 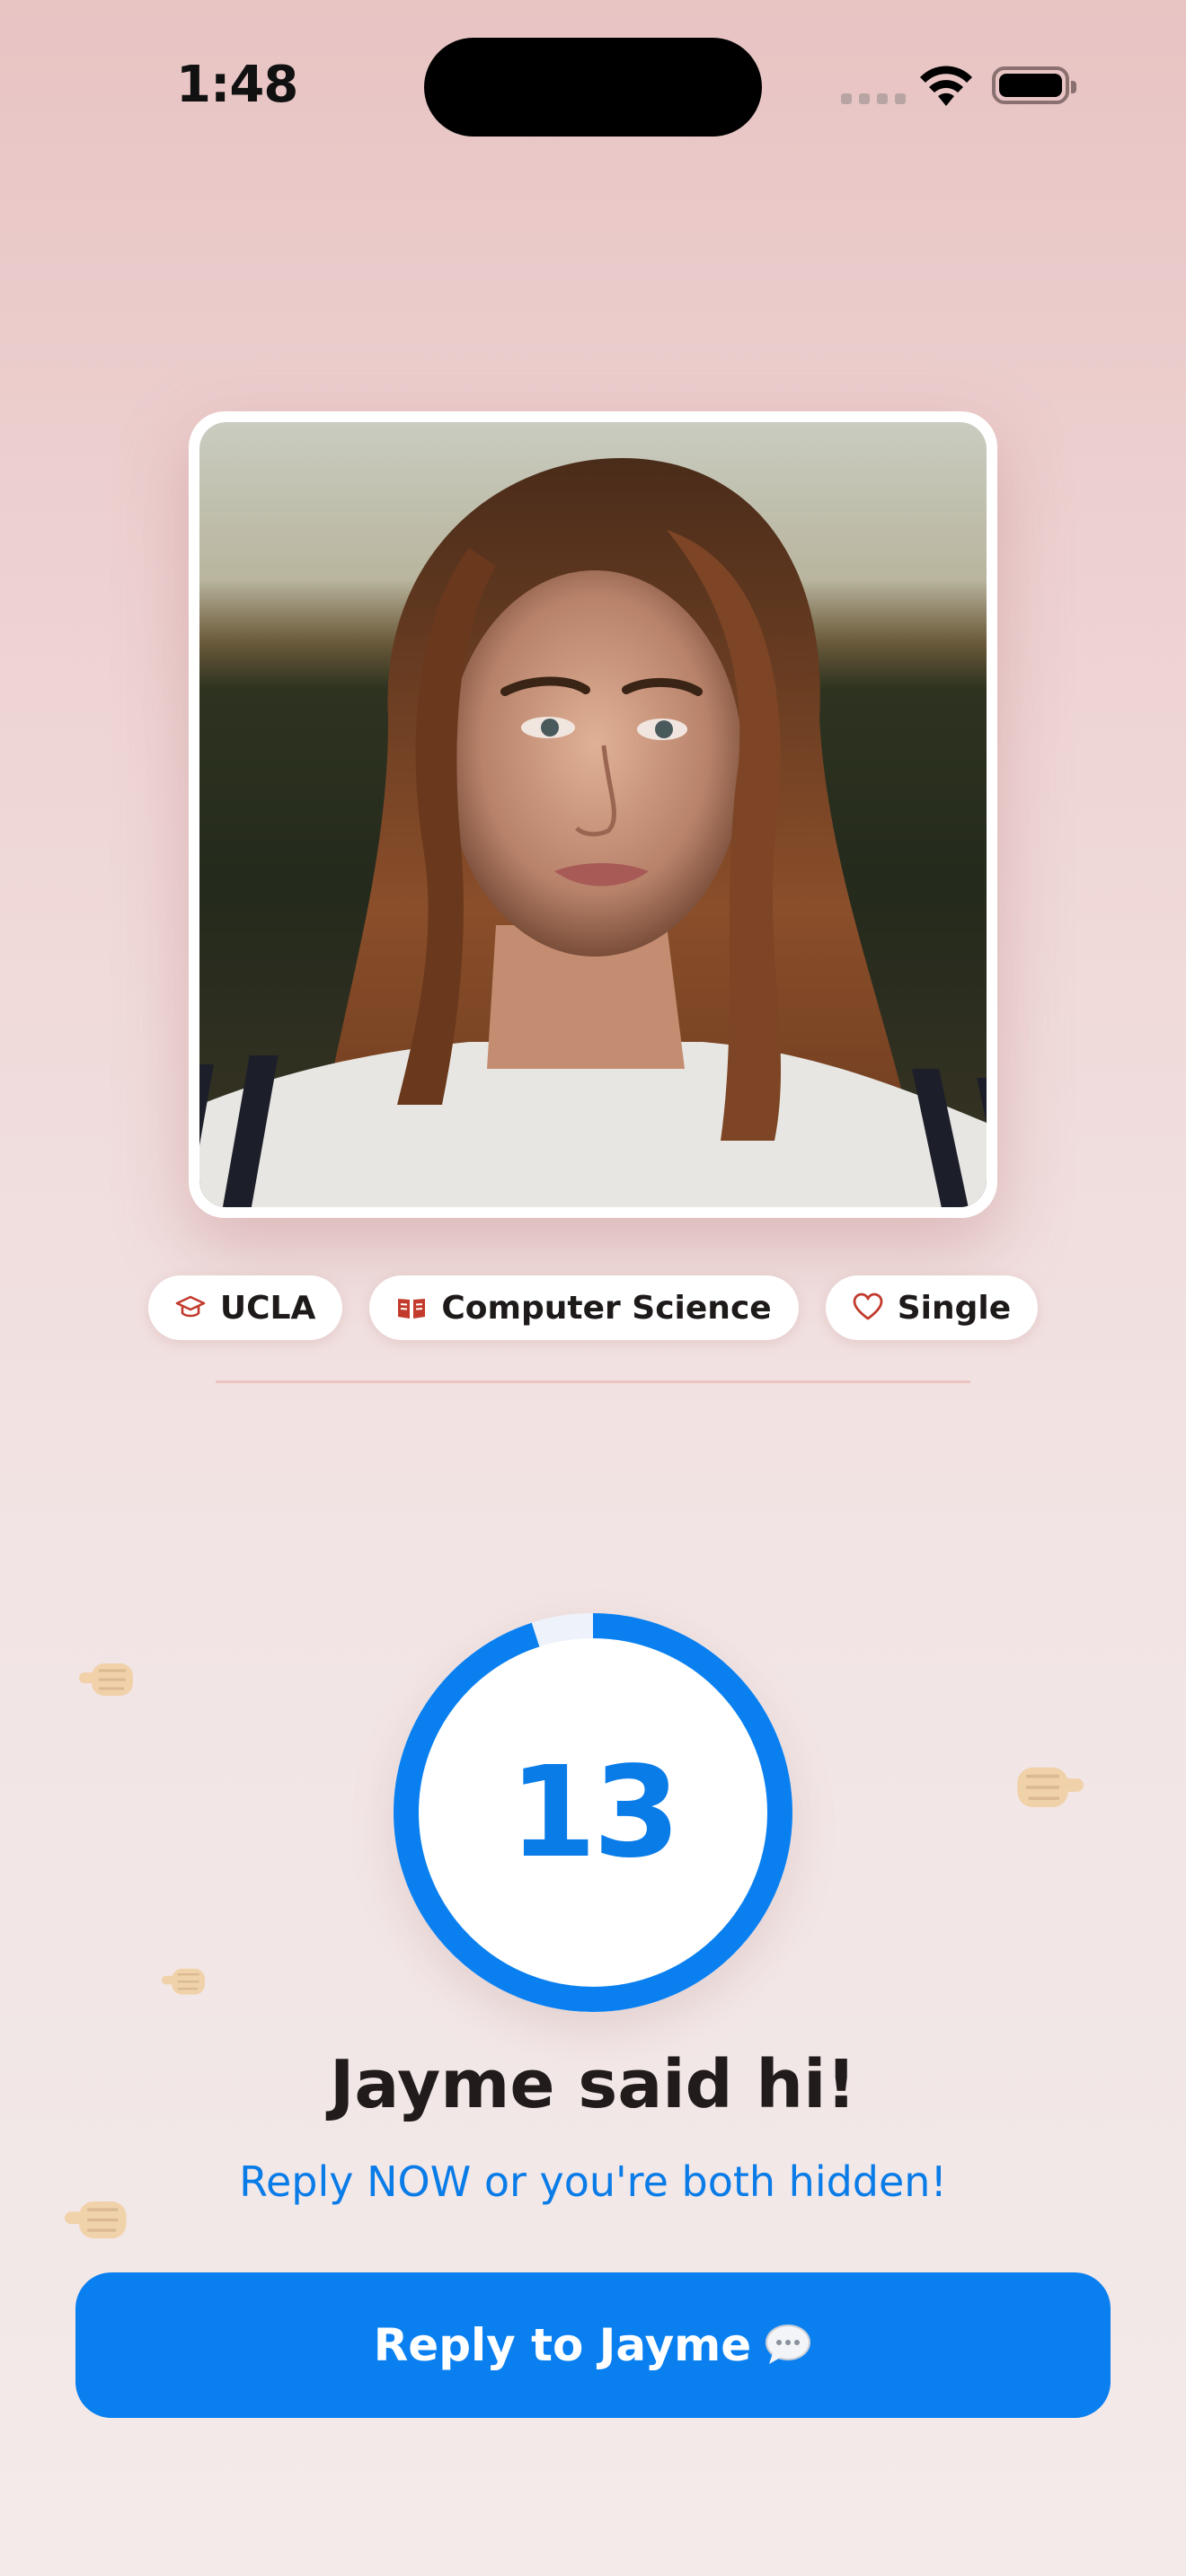 I want to click on timer-value: 13, so click(x=595, y=1812).